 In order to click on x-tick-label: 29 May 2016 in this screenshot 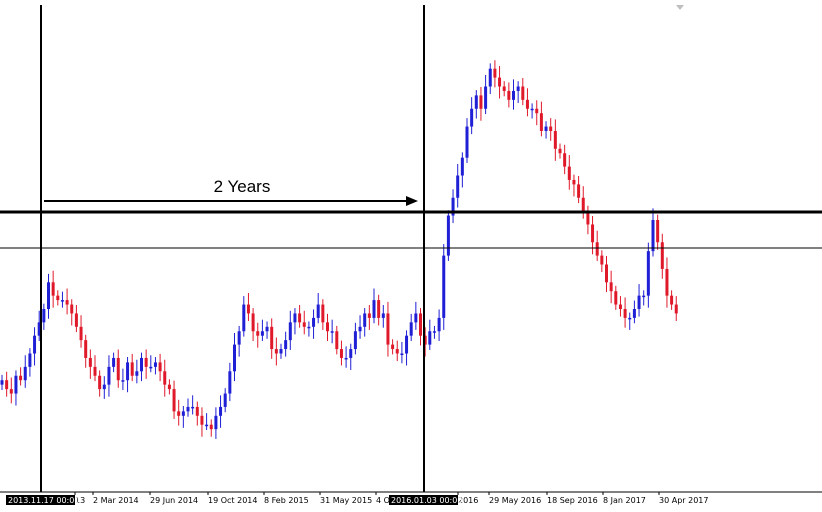, I will do `click(515, 500)`.